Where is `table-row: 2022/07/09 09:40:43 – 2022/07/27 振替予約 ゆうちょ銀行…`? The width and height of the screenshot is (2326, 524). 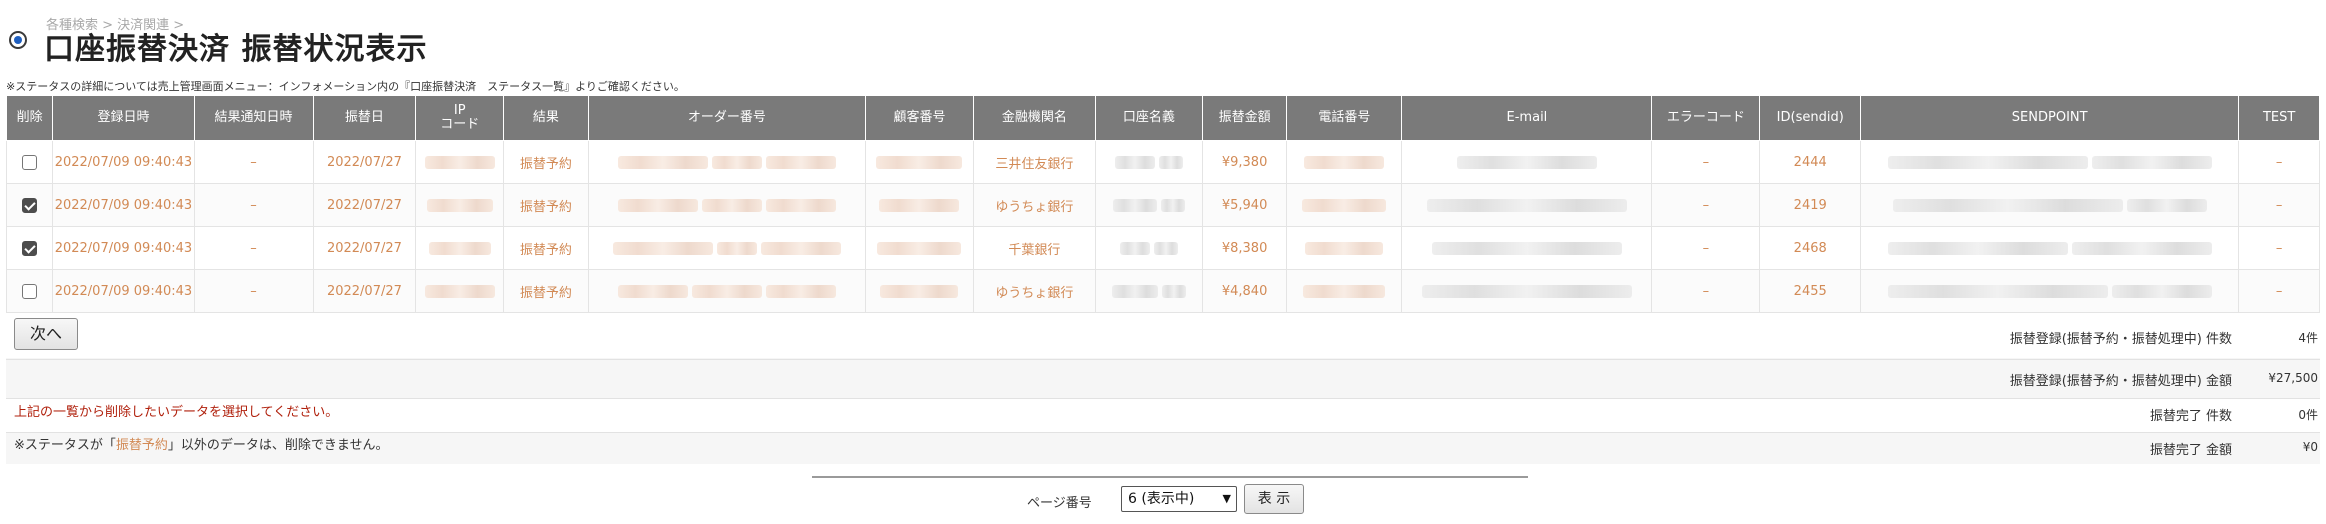 table-row: 2022/07/09 09:40:43 – 2022/07/27 振替予約 ゆうちょ銀行… is located at coordinates (1162, 205).